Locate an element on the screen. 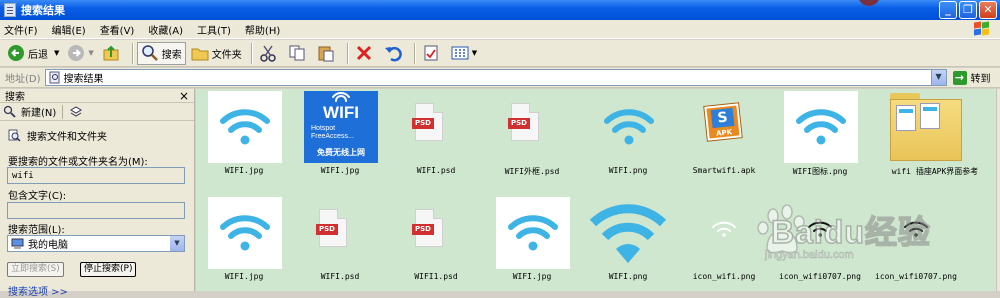 This screenshot has height=298, width=1000. undo-icon is located at coordinates (393, 54).